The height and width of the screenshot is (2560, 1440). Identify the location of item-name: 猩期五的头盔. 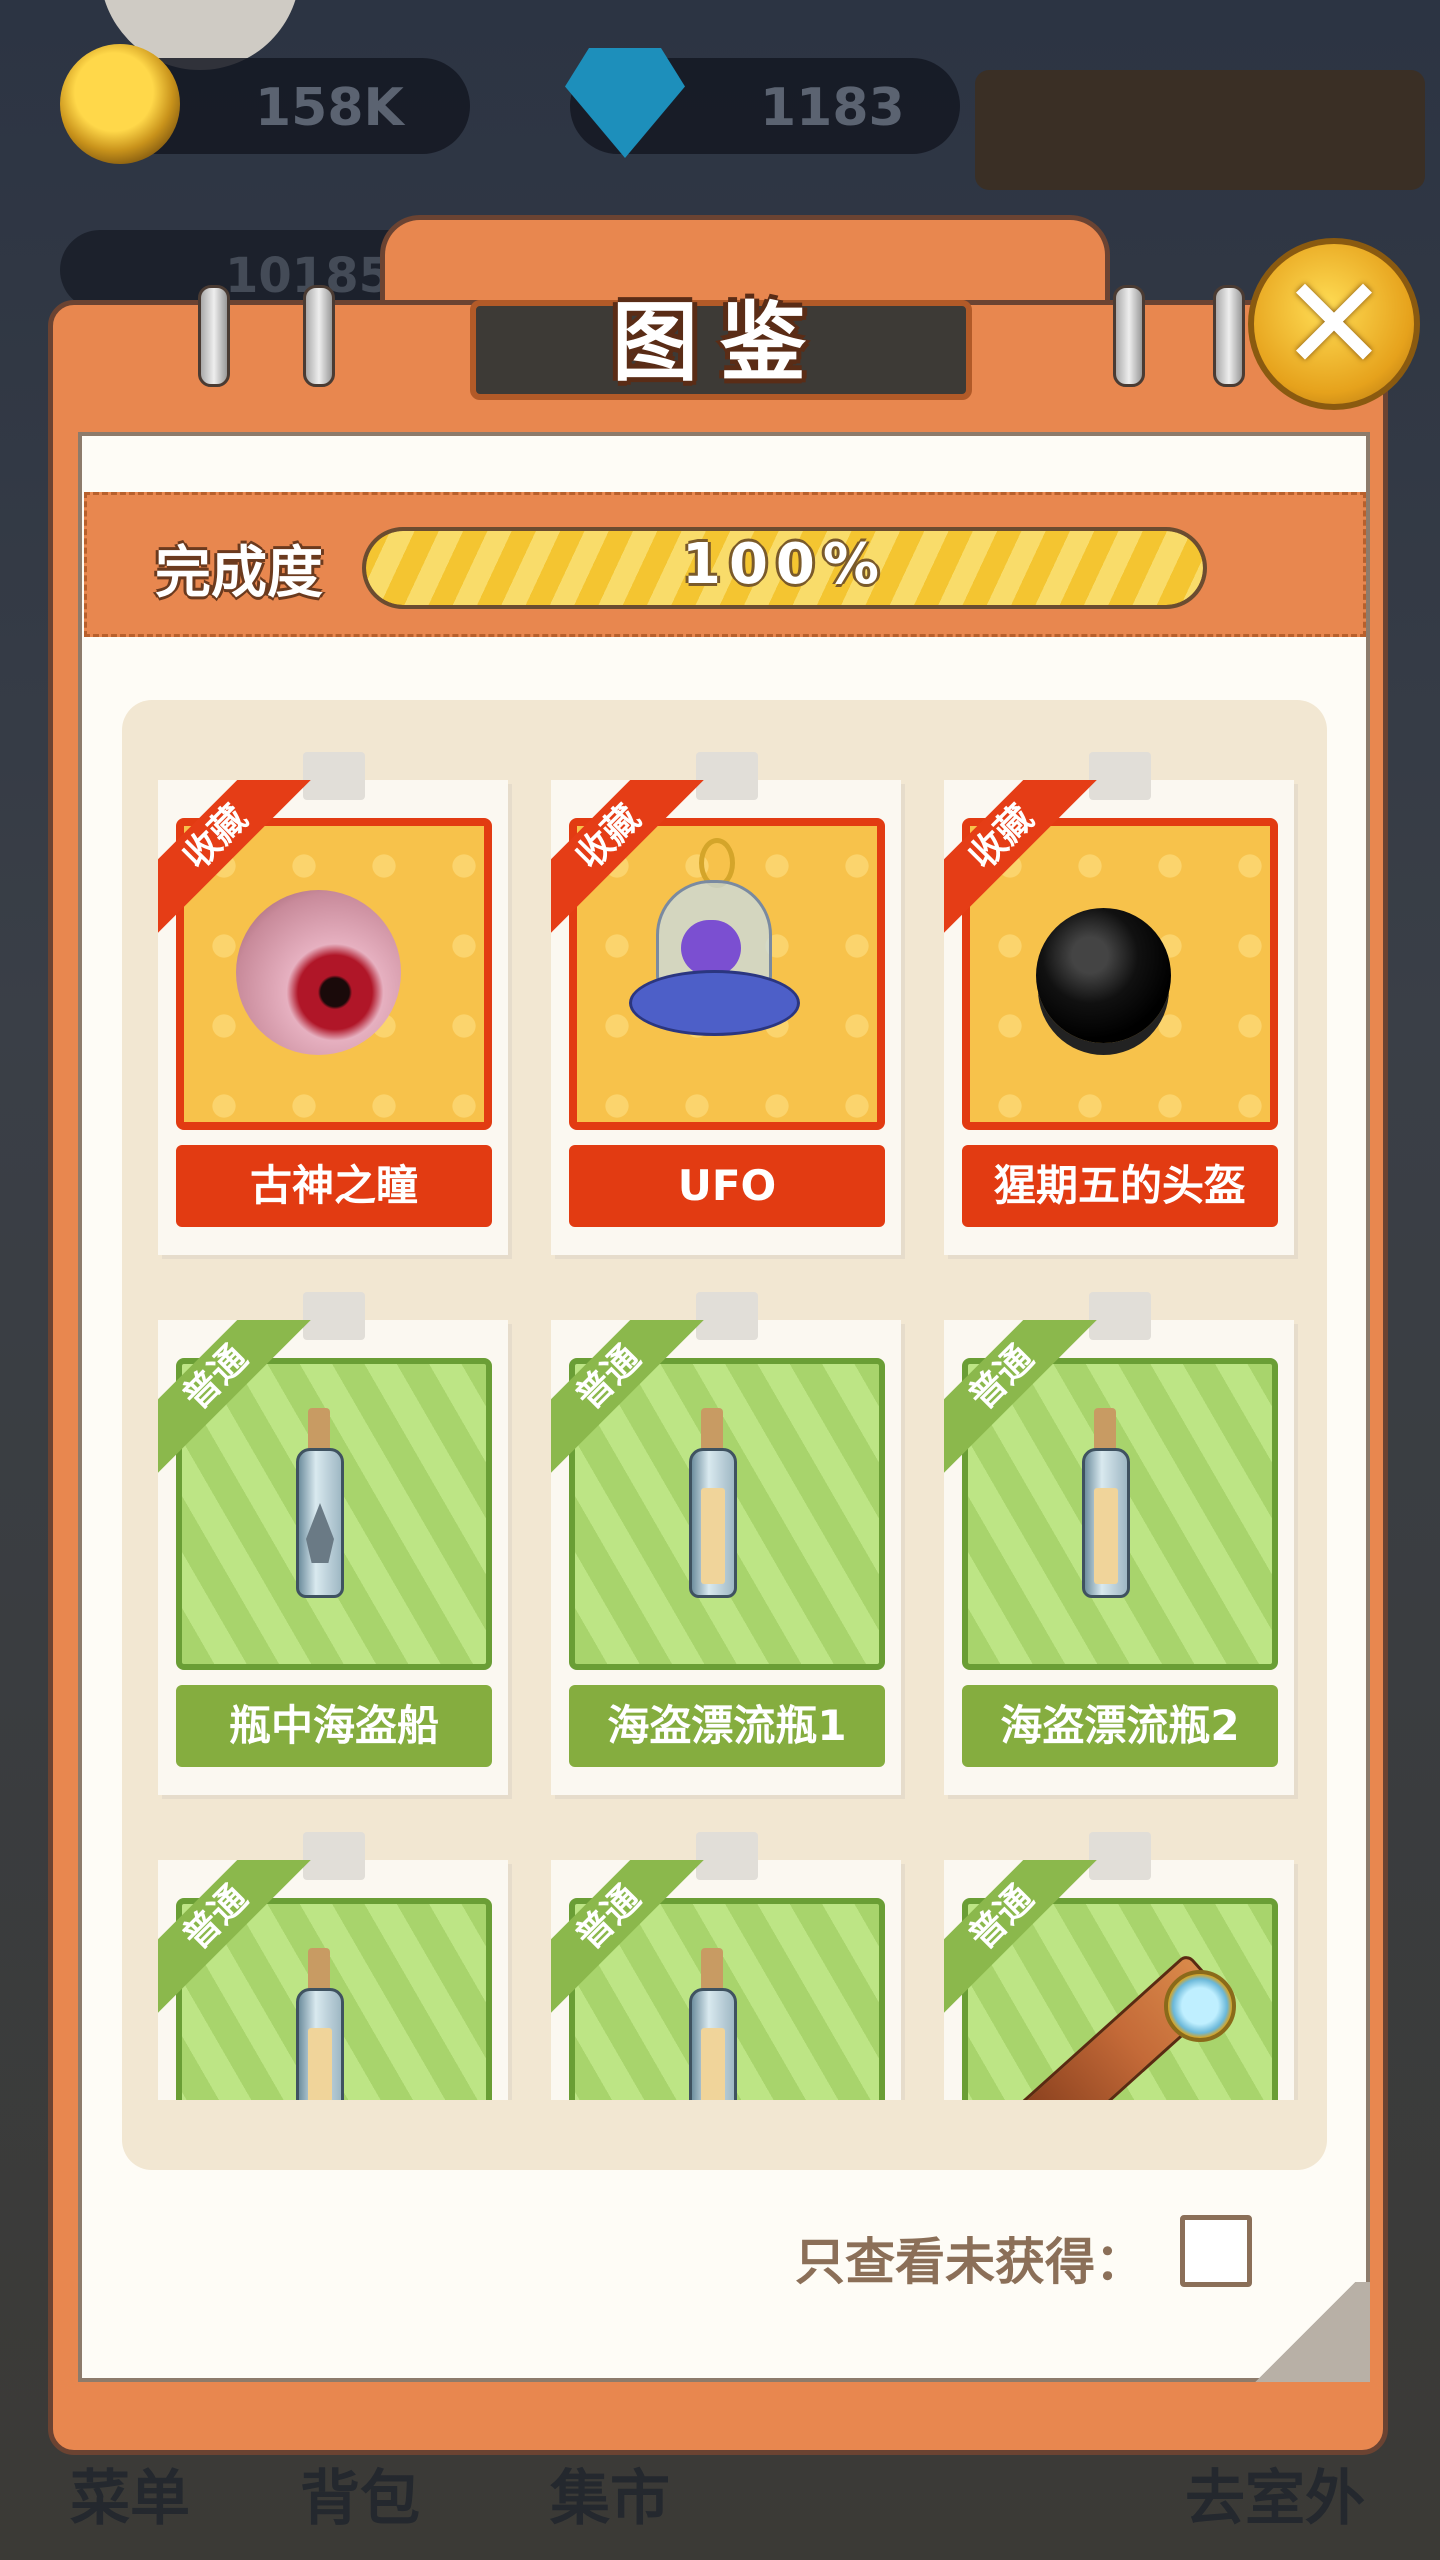
(1120, 1186).